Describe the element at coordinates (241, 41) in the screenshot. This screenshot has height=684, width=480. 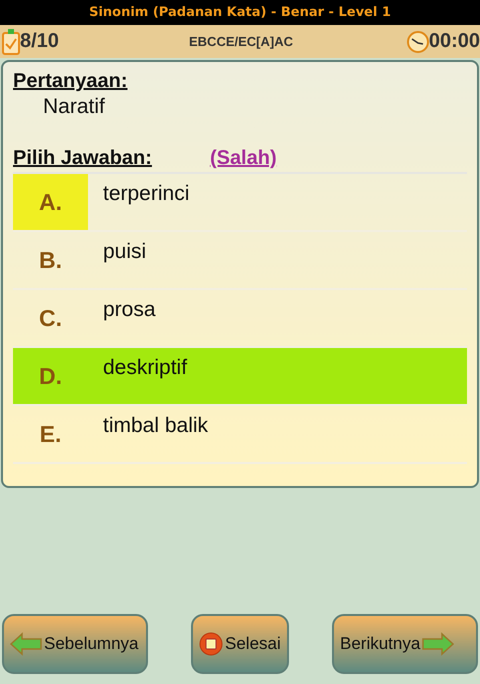
I see `answer-sequence: EBCCE/EC[A]AC` at that location.